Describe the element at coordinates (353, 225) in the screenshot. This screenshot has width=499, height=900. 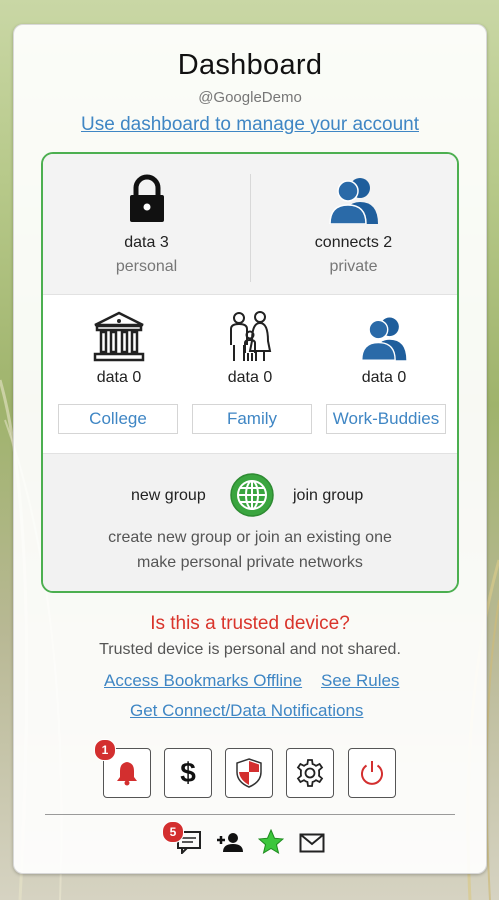
I see `stat-private: connects 2 private` at that location.